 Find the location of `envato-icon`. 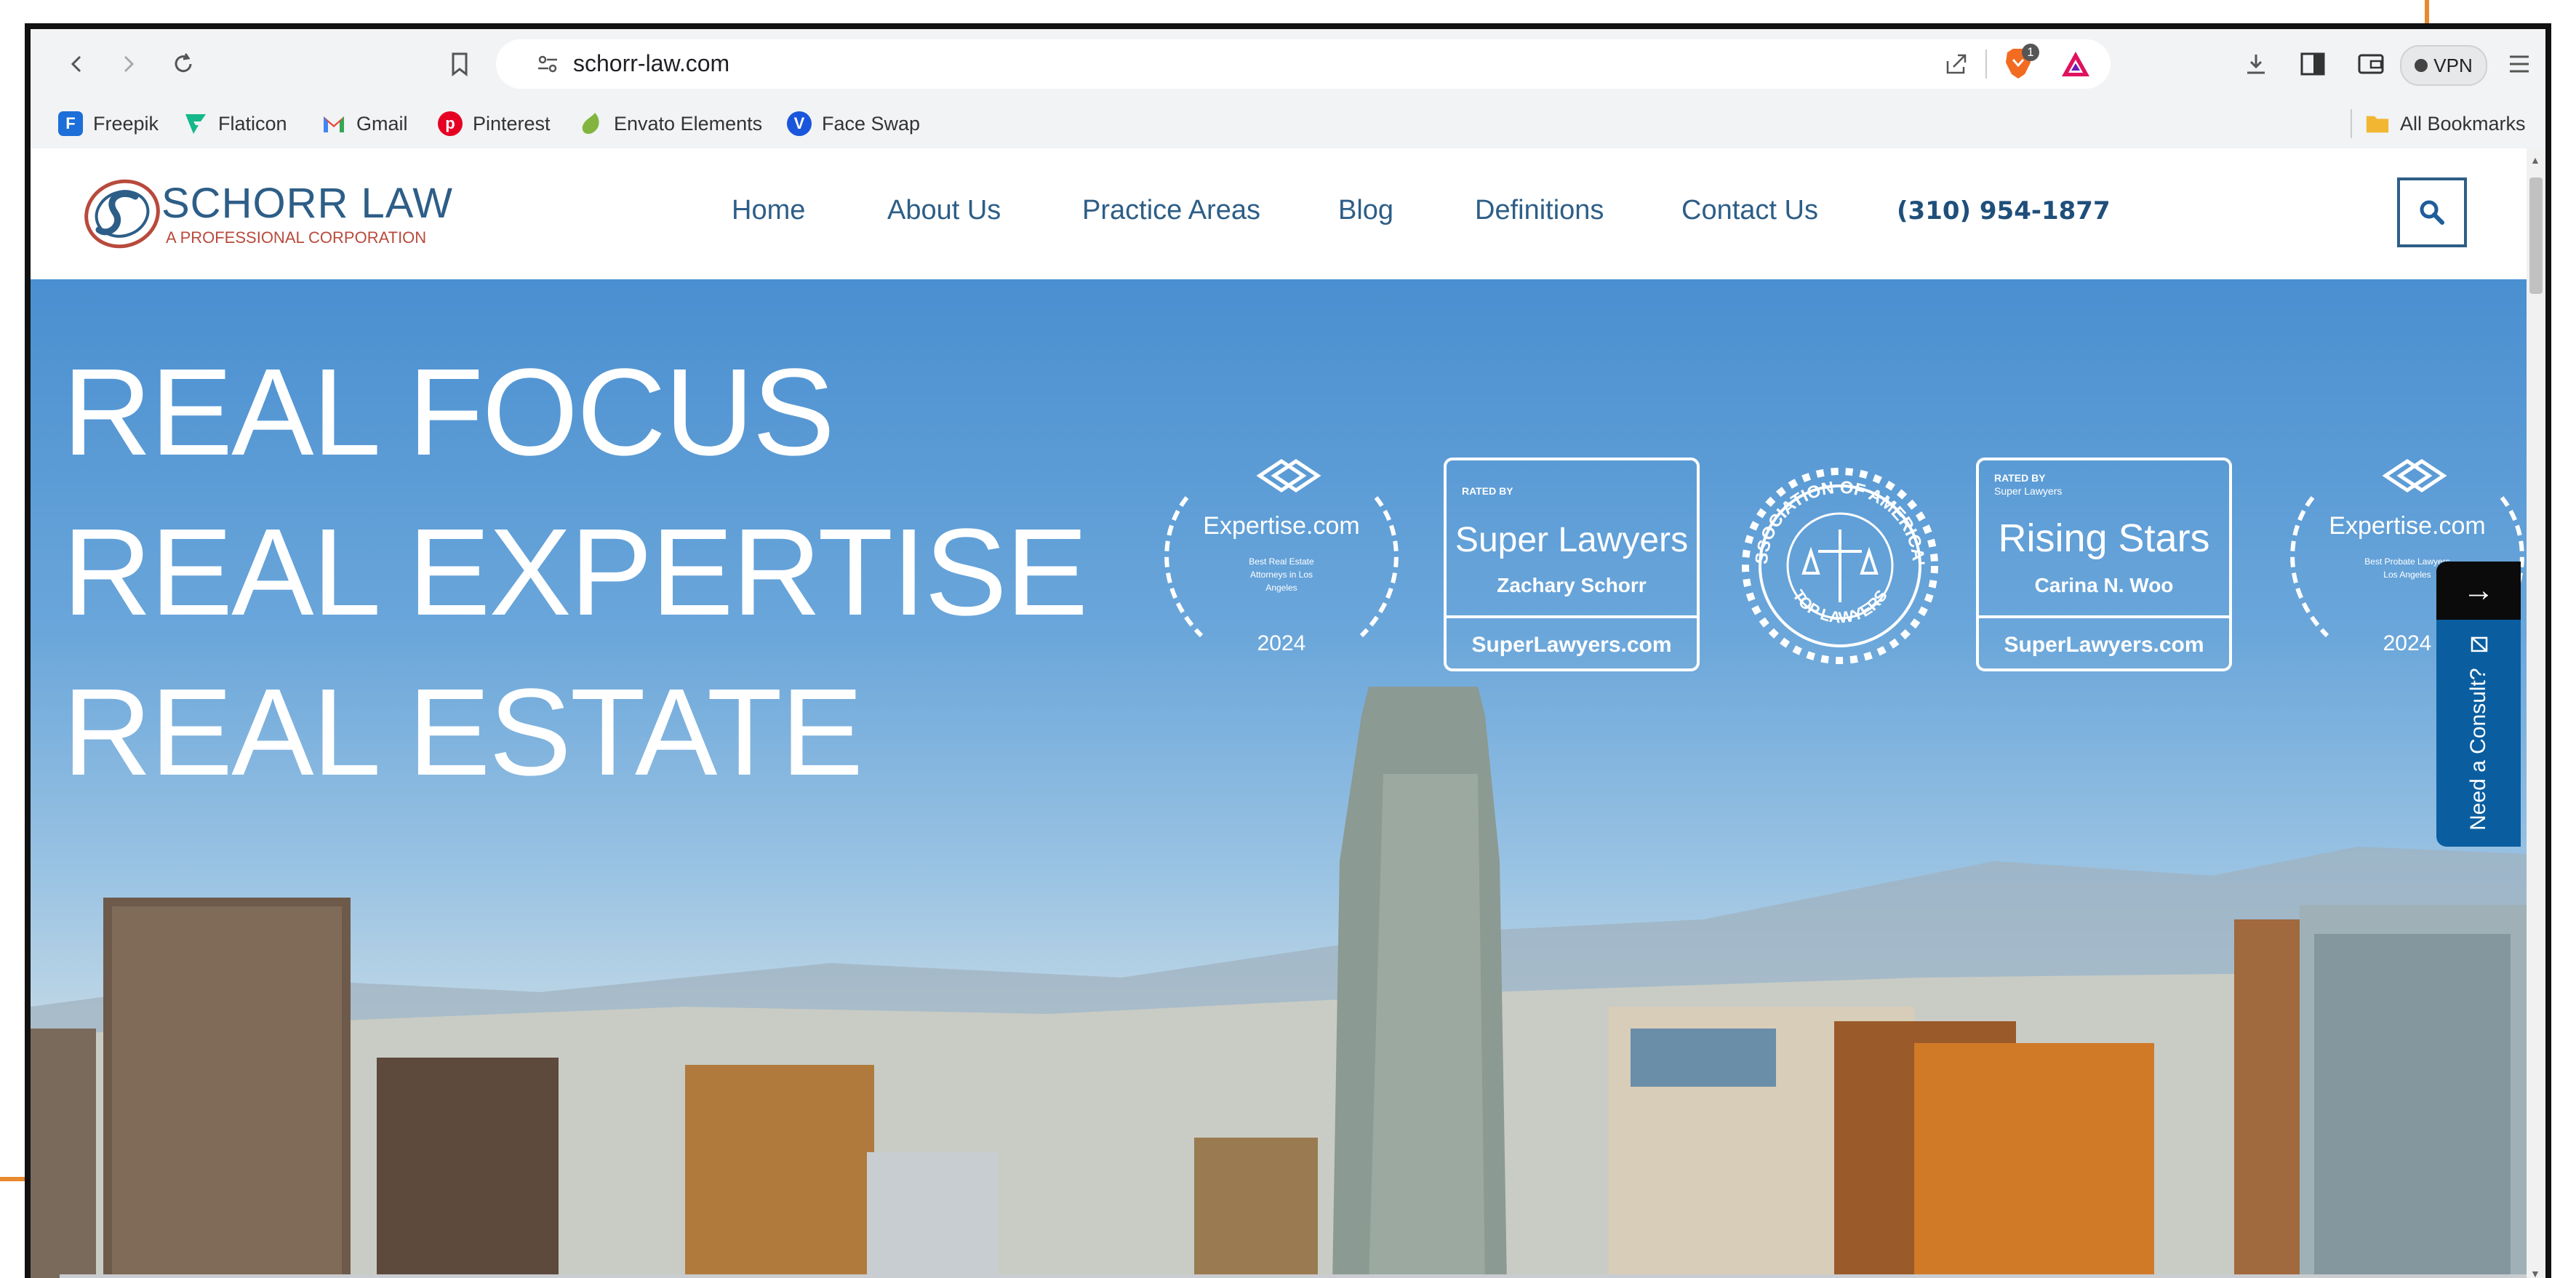

envato-icon is located at coordinates (591, 123).